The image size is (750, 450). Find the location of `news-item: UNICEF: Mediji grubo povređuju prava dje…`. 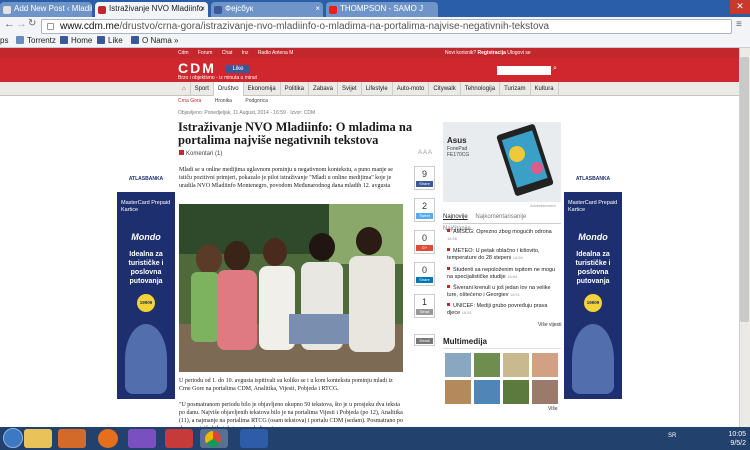

news-item: UNICEF: Mediji grubo povređuju prava dje… is located at coordinates (503, 309).